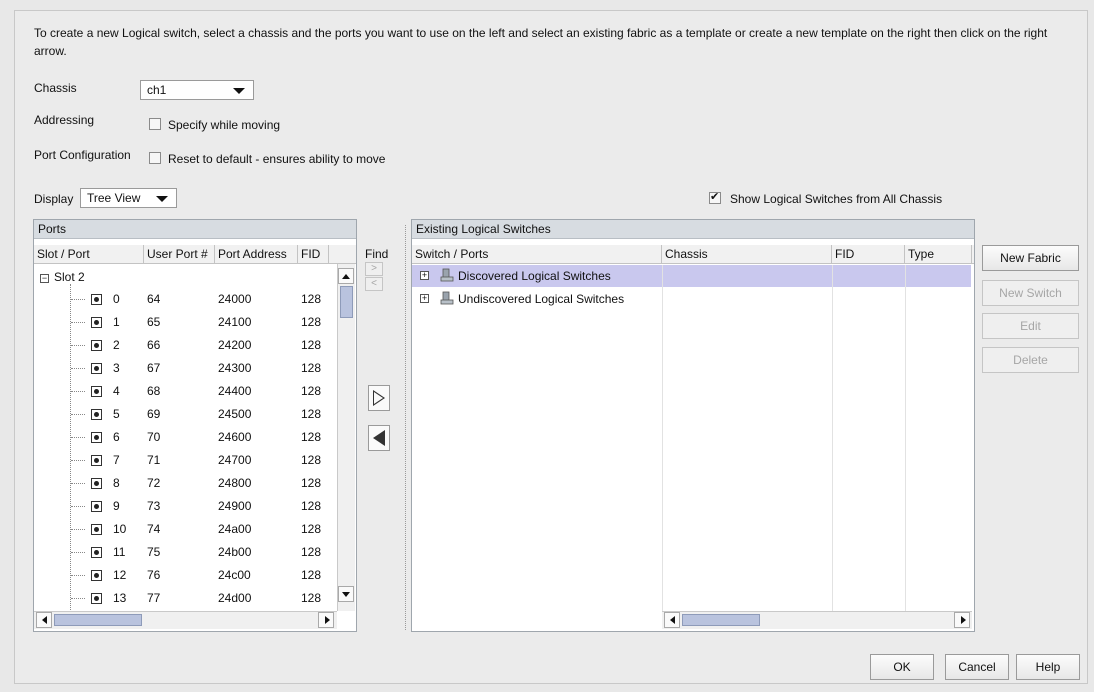 The width and height of the screenshot is (1094, 692). Describe the element at coordinates (691, 276) in the screenshot. I see `switch-row-discovered: + Discovered Logical Switches` at that location.